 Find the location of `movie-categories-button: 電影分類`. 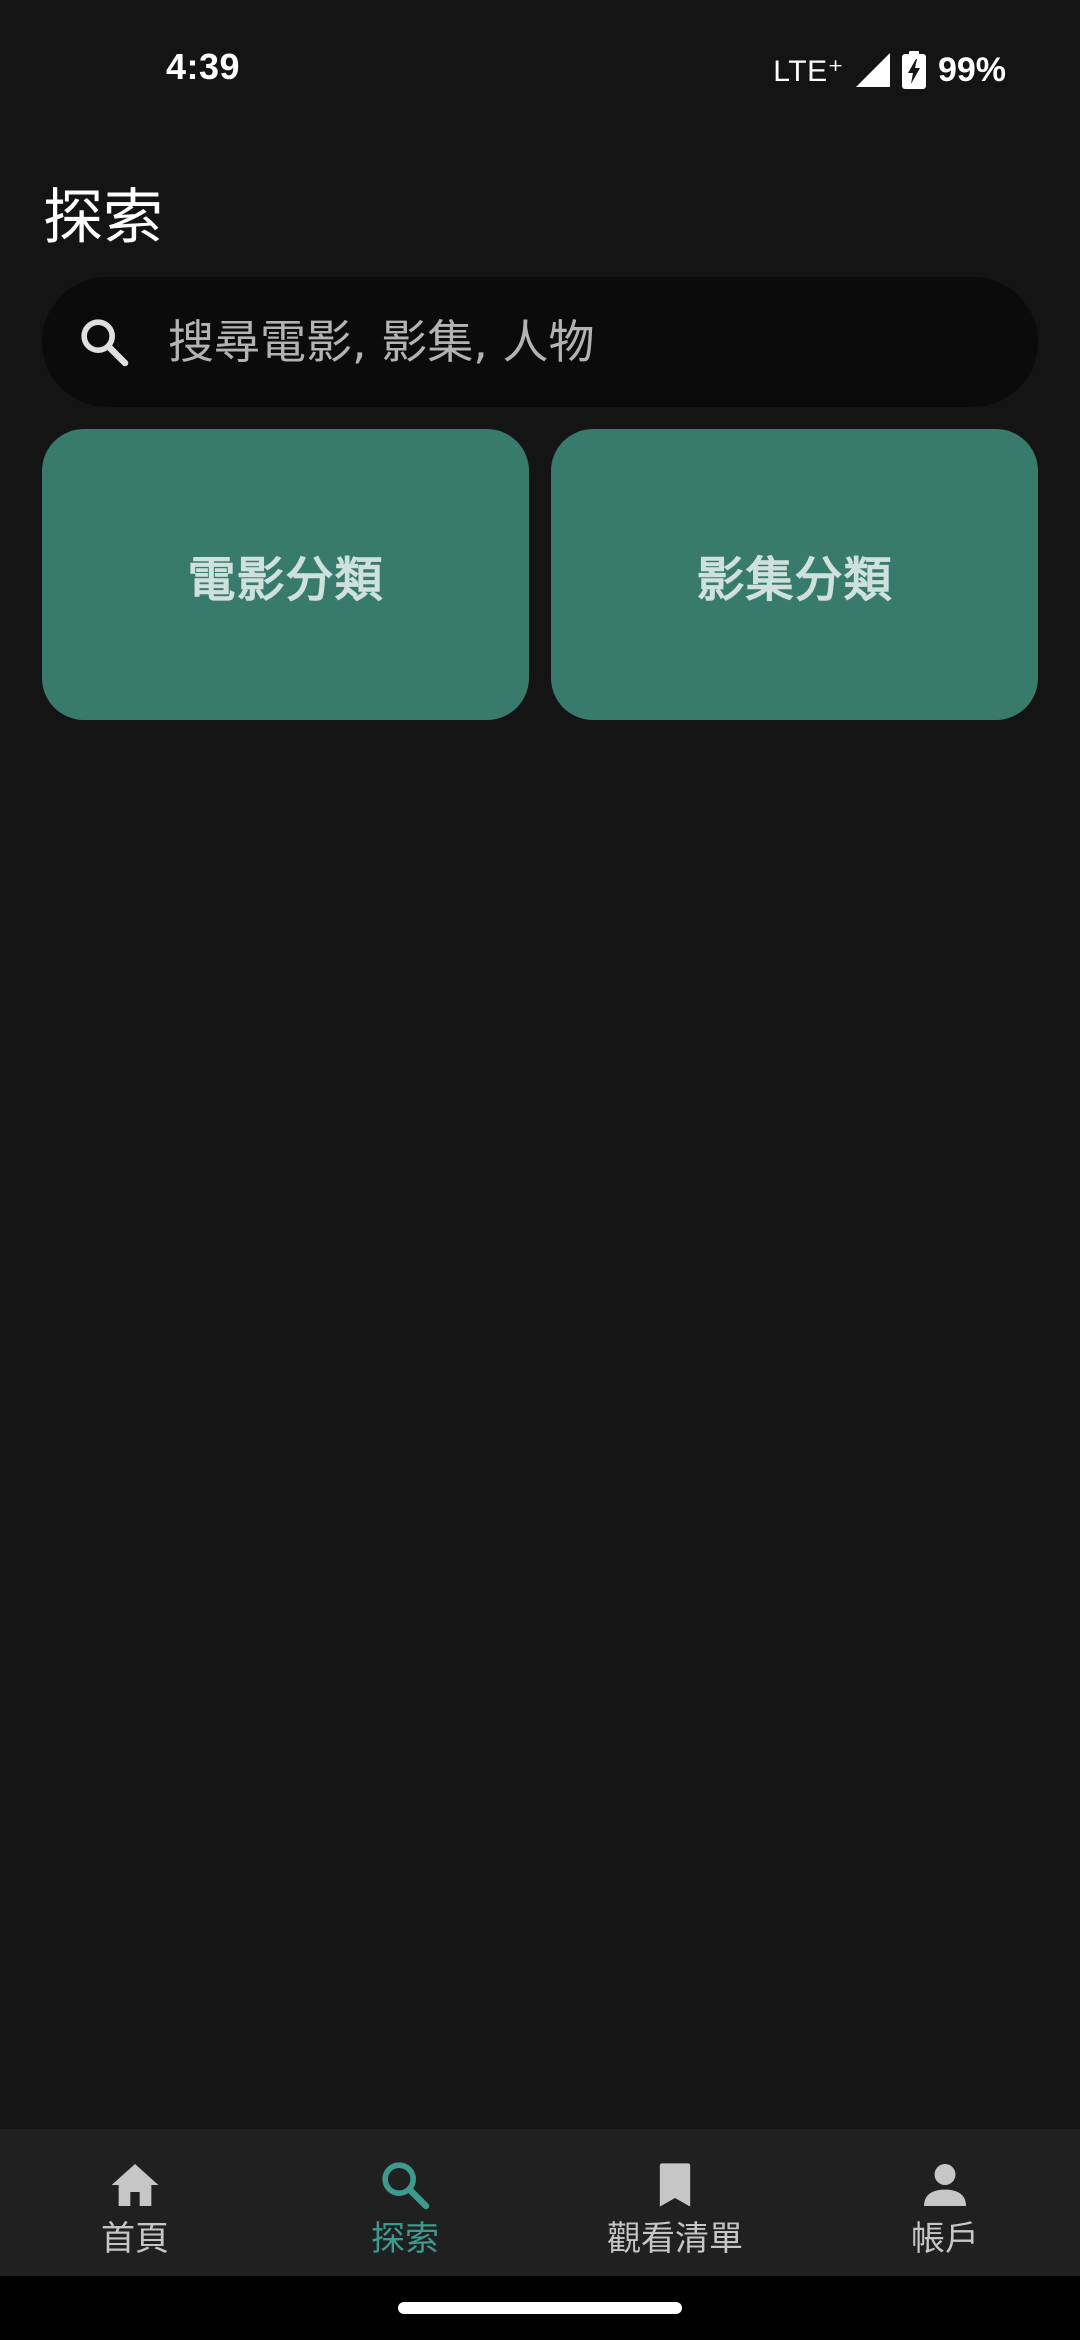

movie-categories-button: 電影分類 is located at coordinates (285, 574).